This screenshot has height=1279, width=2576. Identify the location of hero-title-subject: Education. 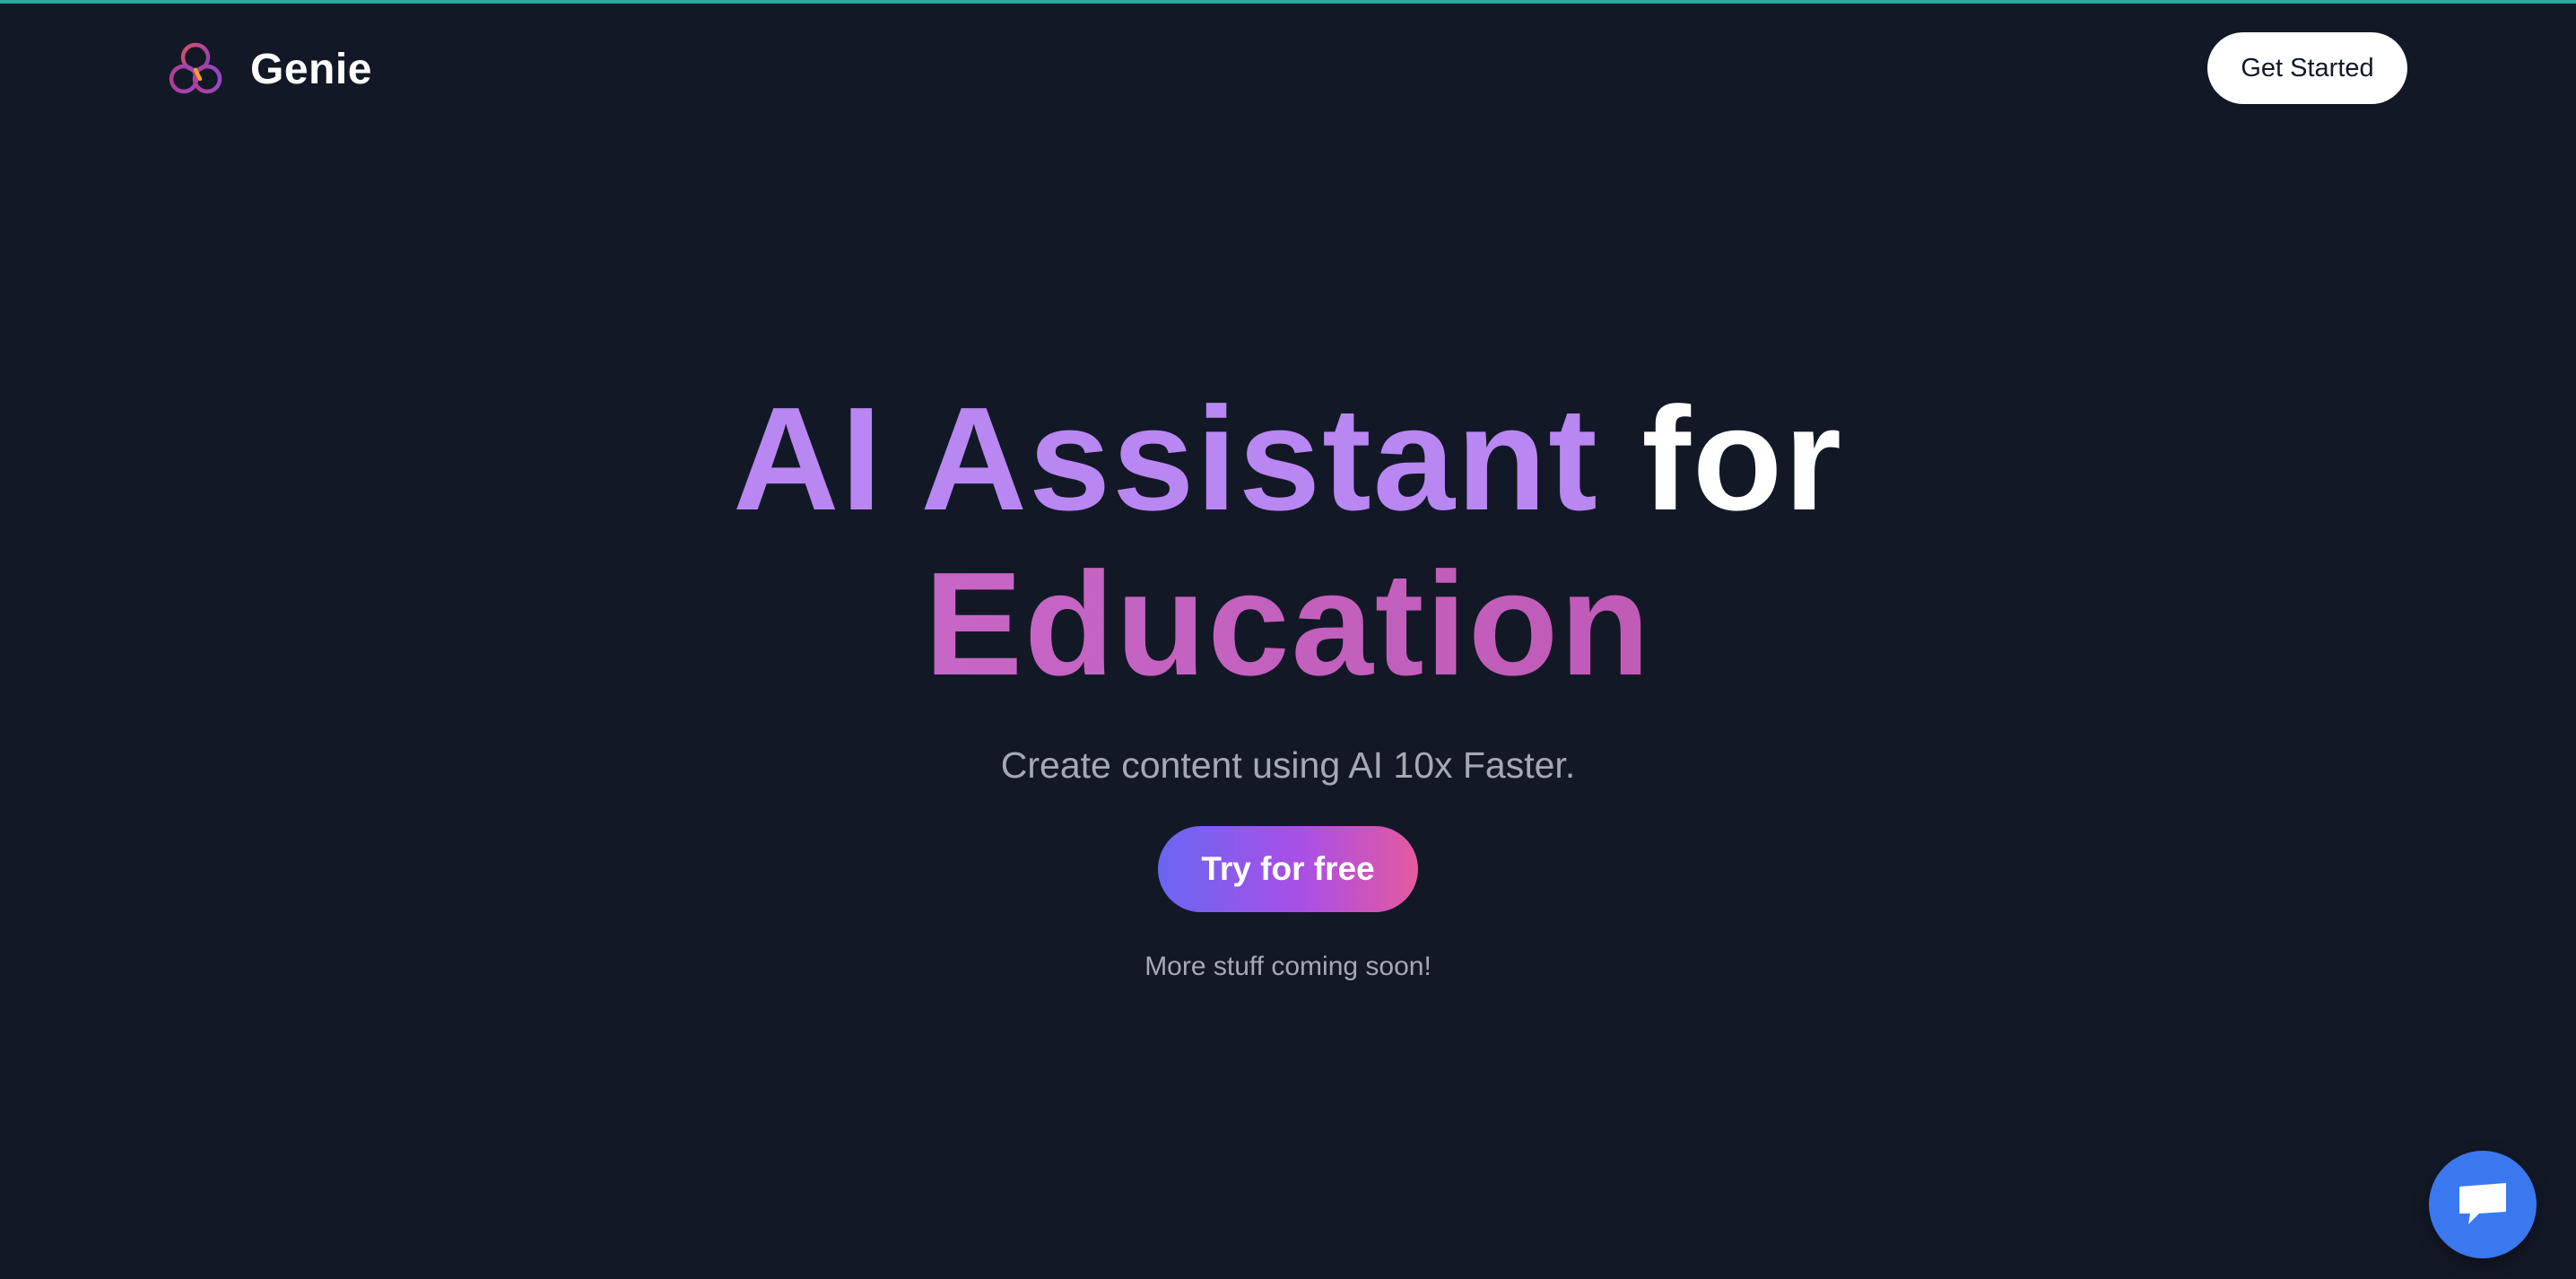
(1288, 624).